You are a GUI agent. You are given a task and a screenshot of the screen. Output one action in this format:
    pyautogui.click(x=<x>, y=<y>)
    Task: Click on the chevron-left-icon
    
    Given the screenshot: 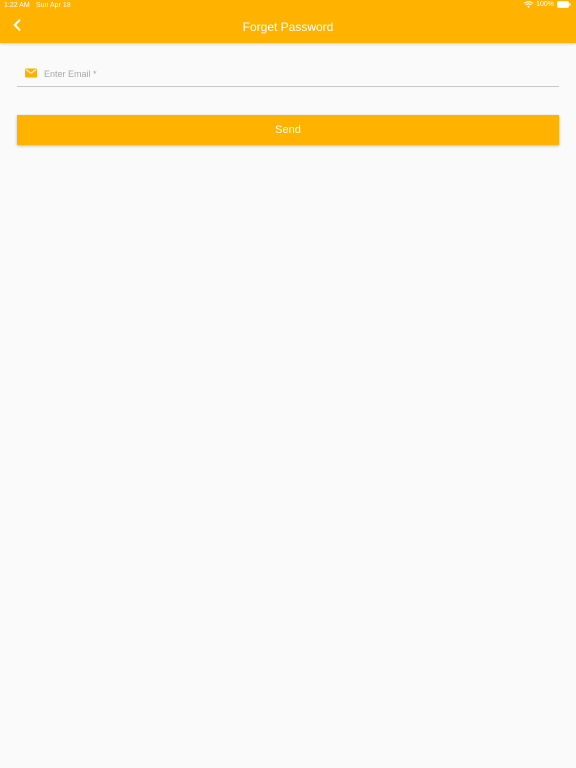 What is the action you would take?
    pyautogui.click(x=17, y=27)
    